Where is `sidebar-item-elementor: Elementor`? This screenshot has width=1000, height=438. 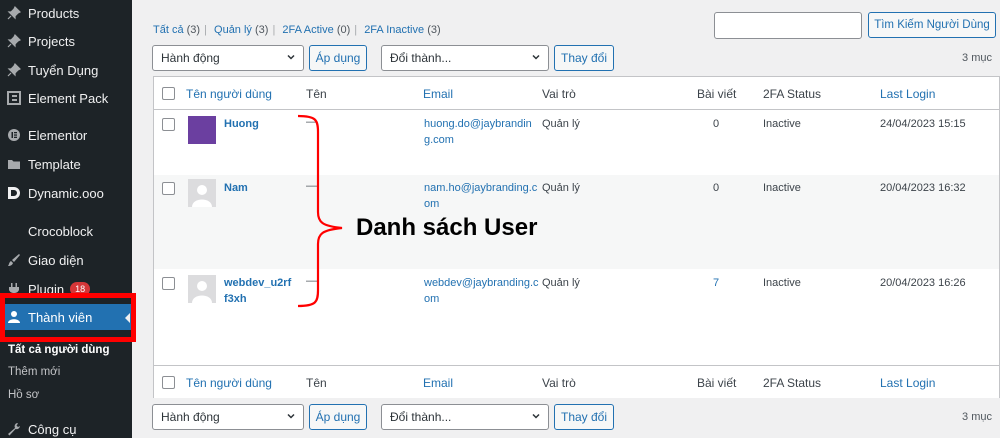 sidebar-item-elementor: Elementor is located at coordinates (66, 135).